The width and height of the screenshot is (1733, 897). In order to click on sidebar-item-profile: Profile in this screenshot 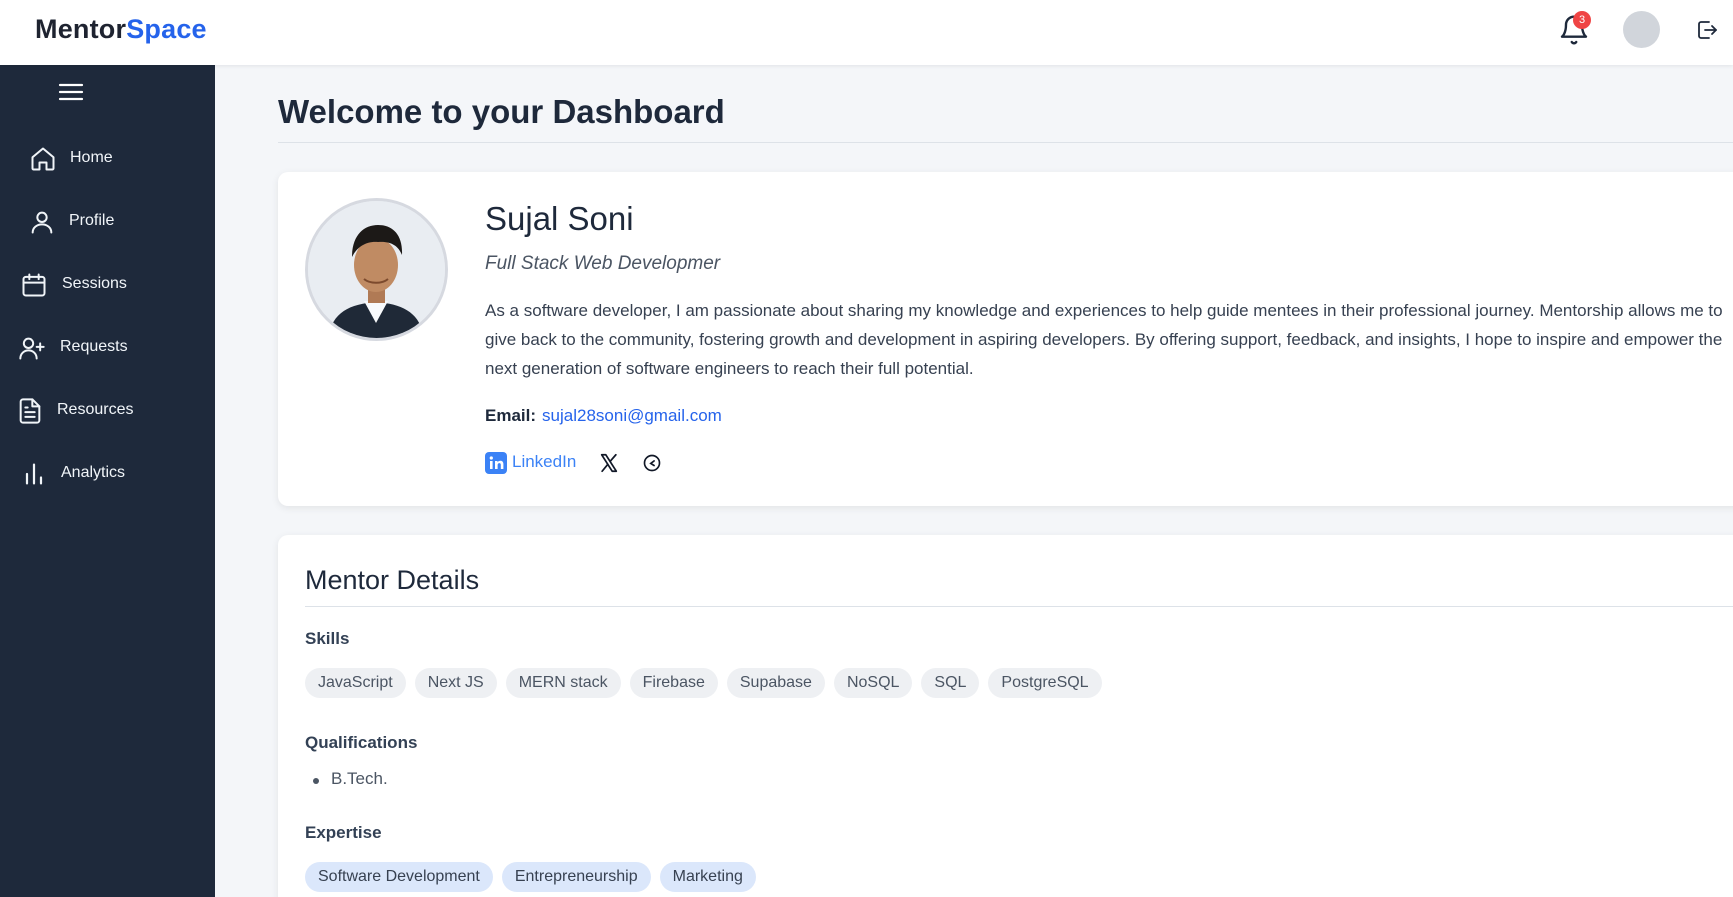, I will do `click(107, 222)`.